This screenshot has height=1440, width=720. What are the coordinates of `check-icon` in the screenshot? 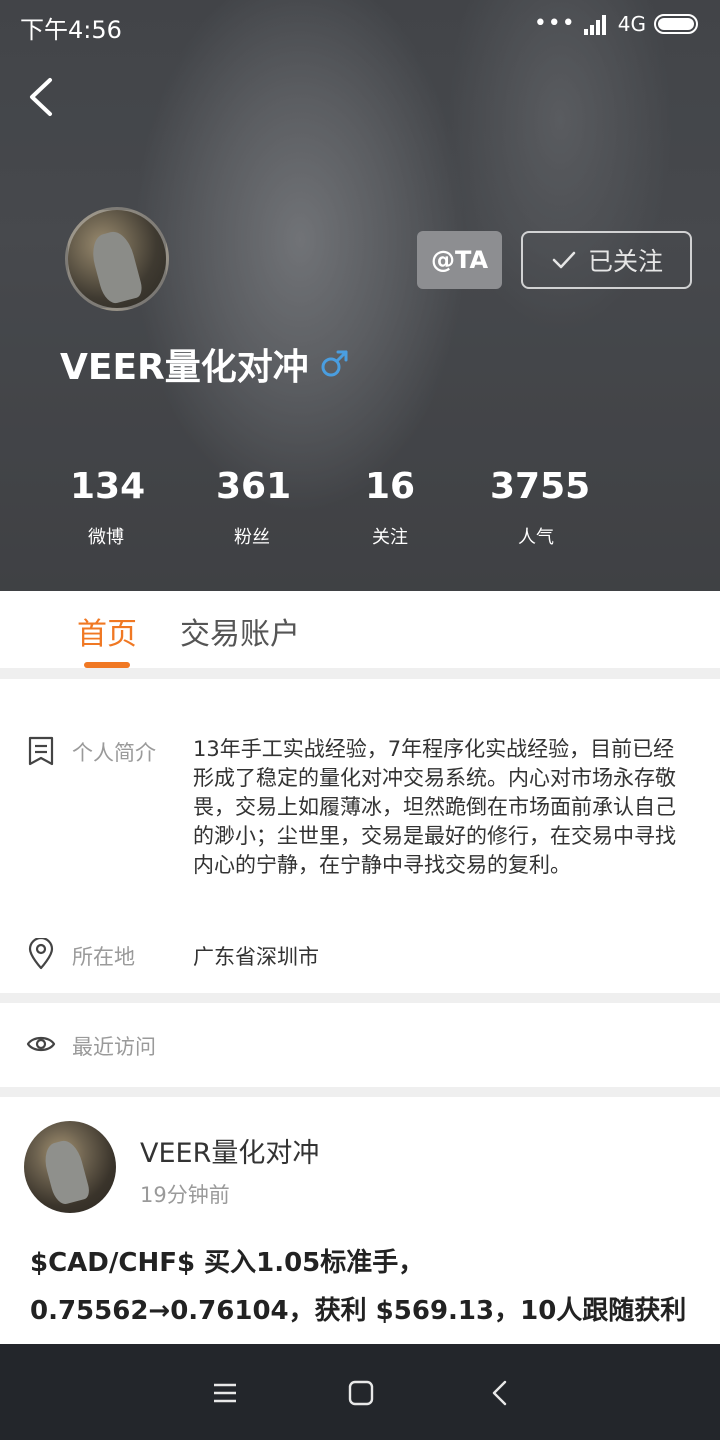 It's located at (564, 260).